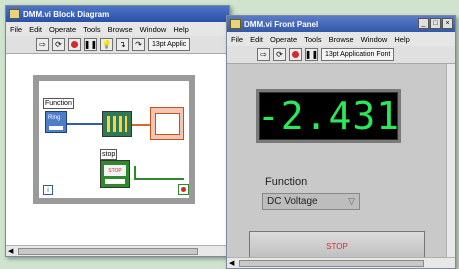  I want to click on block-diagram-hscrollbar: ◀, so click(117, 250).